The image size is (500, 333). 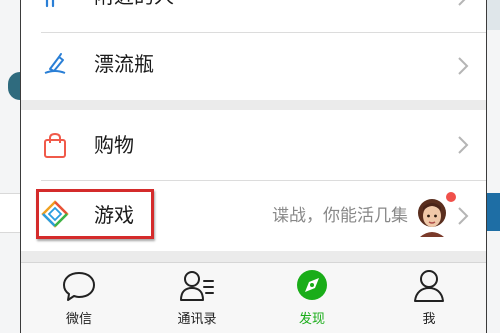 I want to click on menu-item-label: 漂流瓶, so click(x=124, y=64).